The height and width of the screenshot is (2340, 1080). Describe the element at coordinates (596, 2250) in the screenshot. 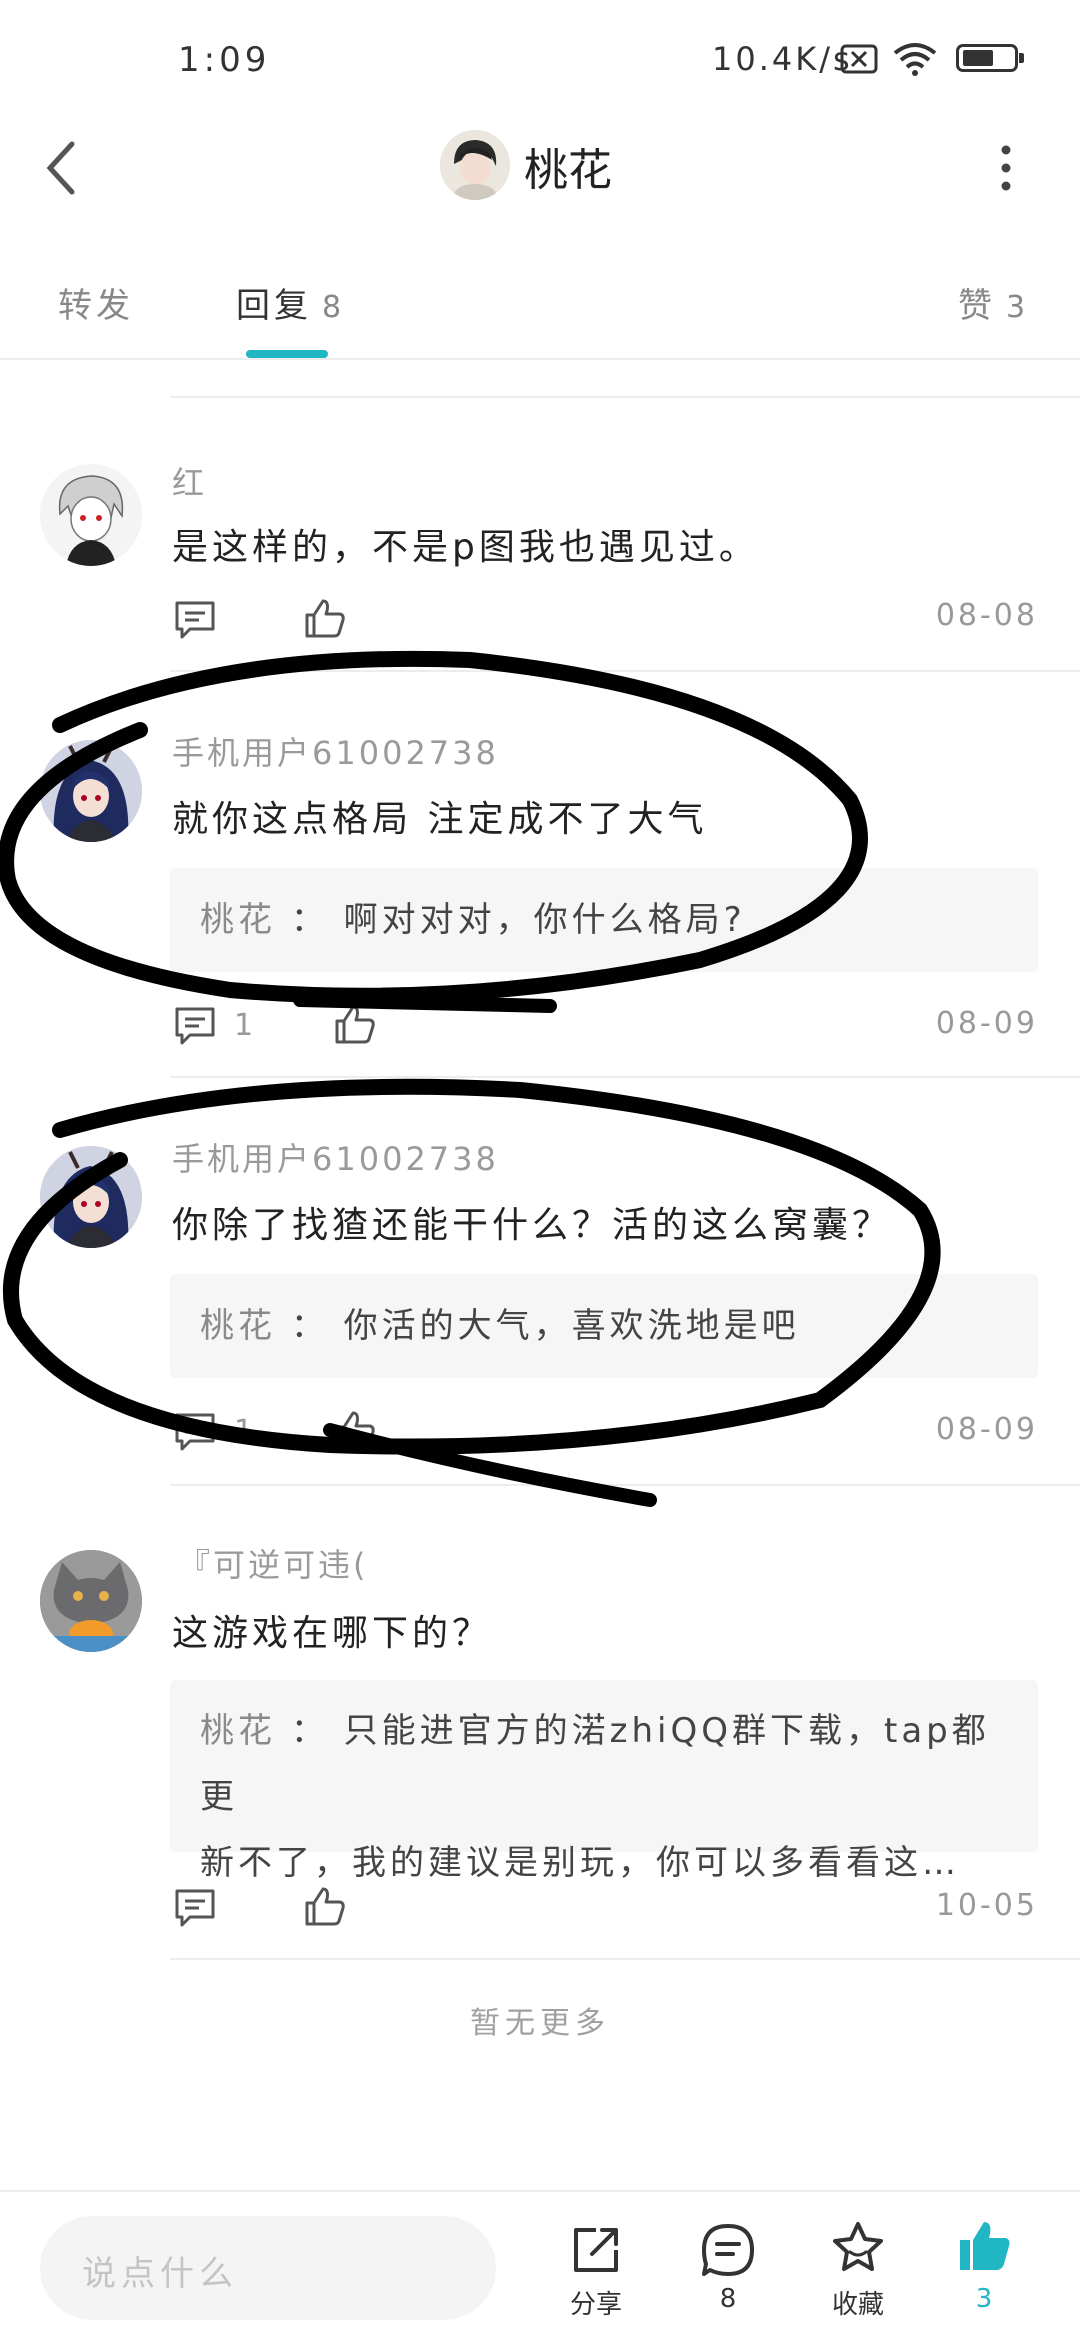

I see `share-icon` at that location.